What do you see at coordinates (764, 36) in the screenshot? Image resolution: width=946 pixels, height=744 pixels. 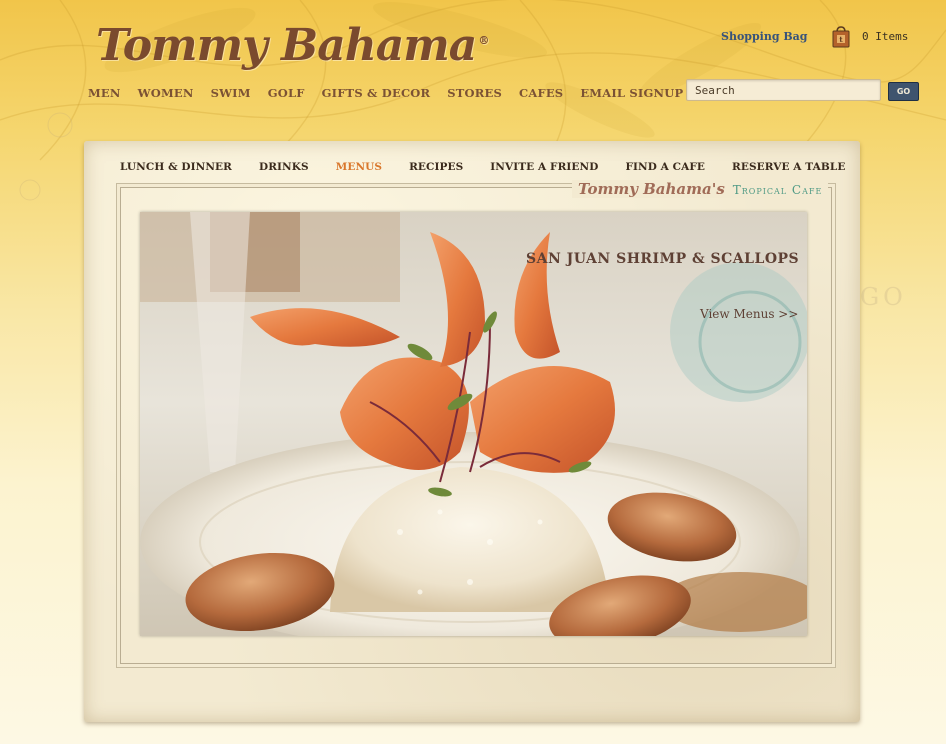 I see `shopping-bag-link: Shopping Bag` at bounding box center [764, 36].